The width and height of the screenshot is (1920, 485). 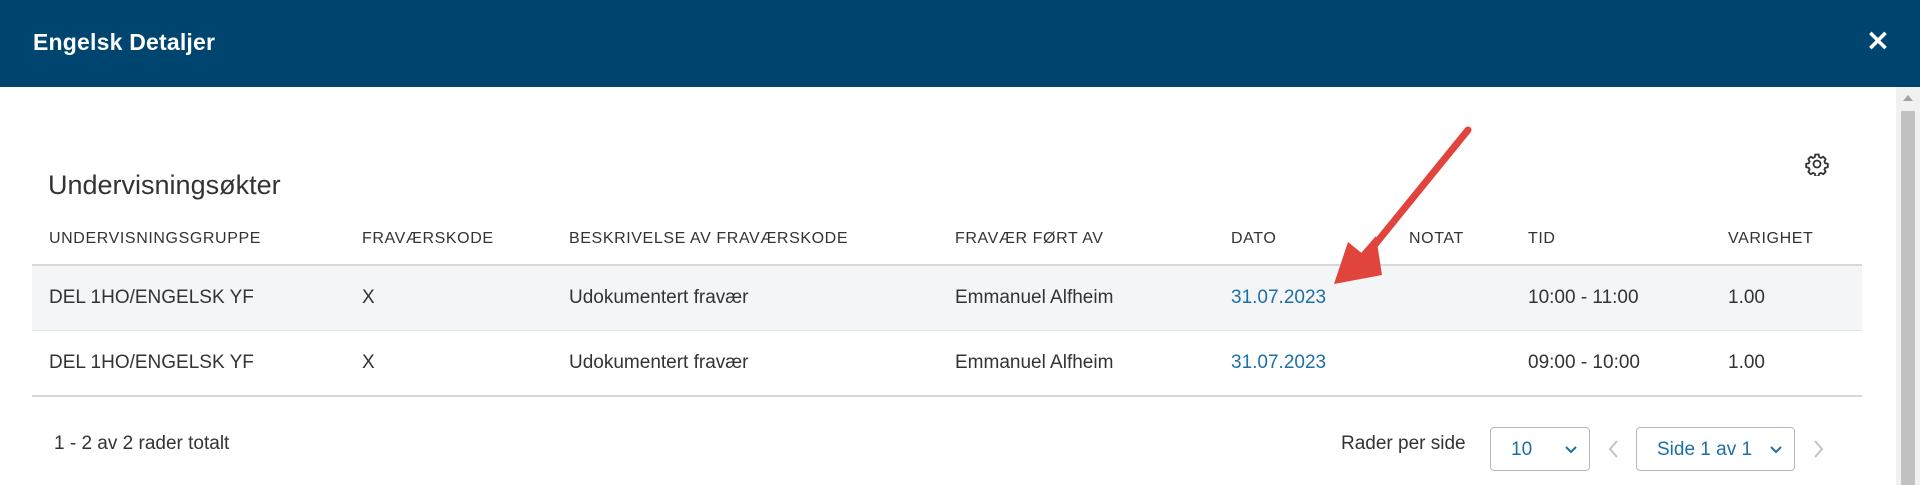 I want to click on column-header: VARIGHET, so click(x=1786, y=240).